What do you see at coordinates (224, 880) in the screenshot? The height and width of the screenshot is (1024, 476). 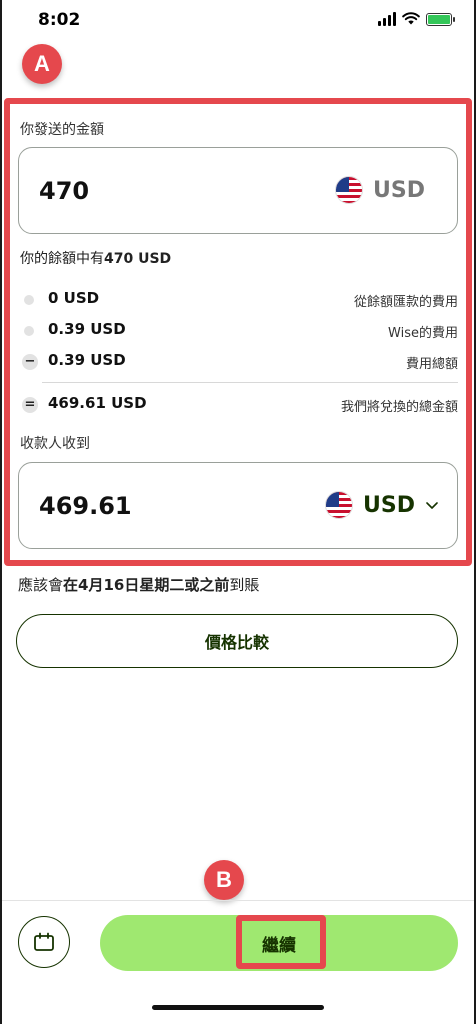 I see `annotation-marker-b: B` at bounding box center [224, 880].